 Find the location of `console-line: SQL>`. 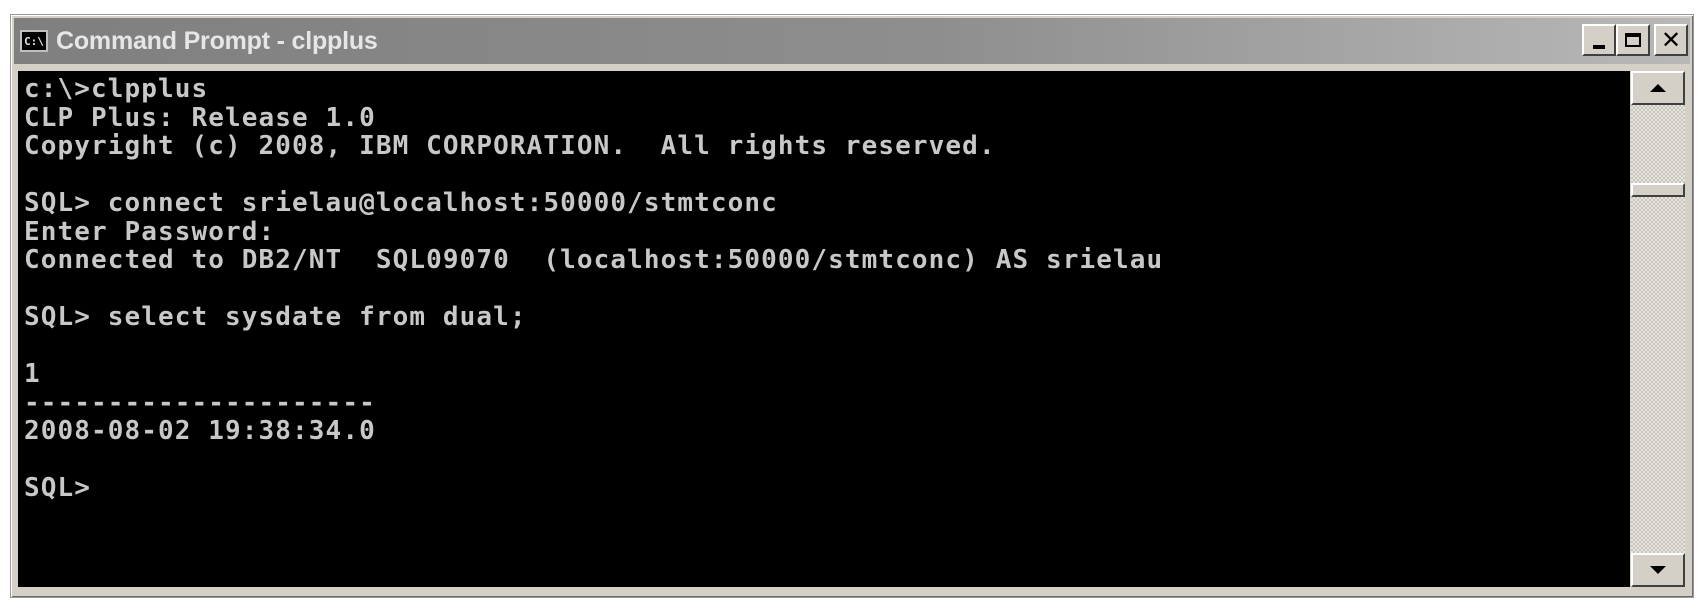

console-line: SQL> is located at coordinates (58, 488).